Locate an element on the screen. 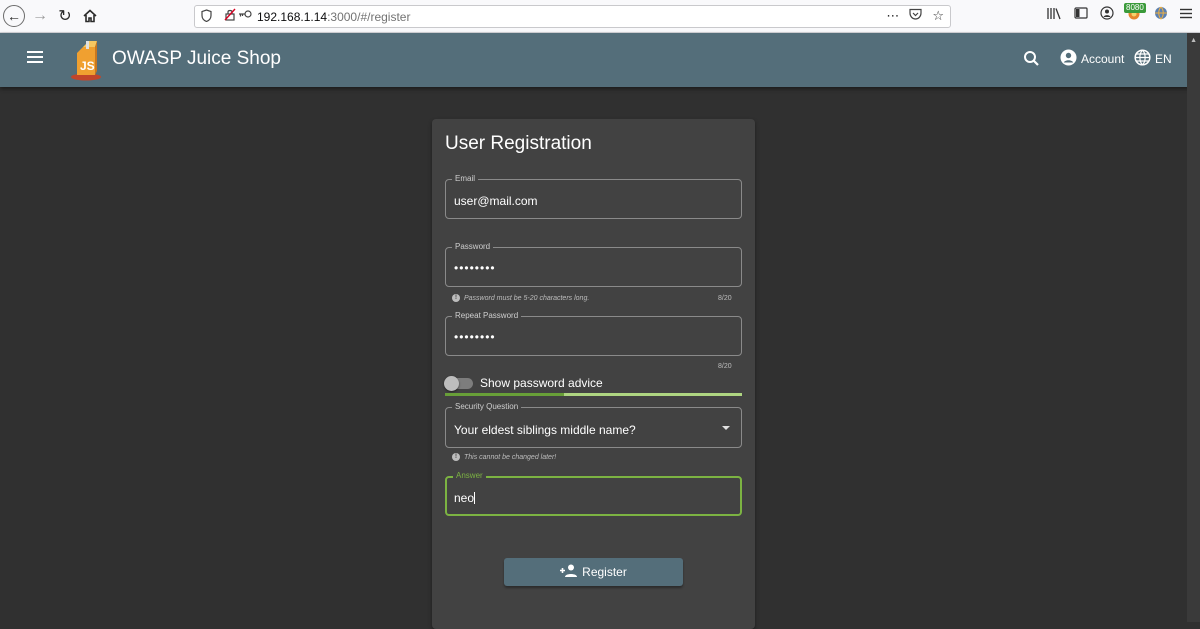 Image resolution: width=1200 pixels, height=629 pixels. language-button: EN is located at coordinates (1153, 59).